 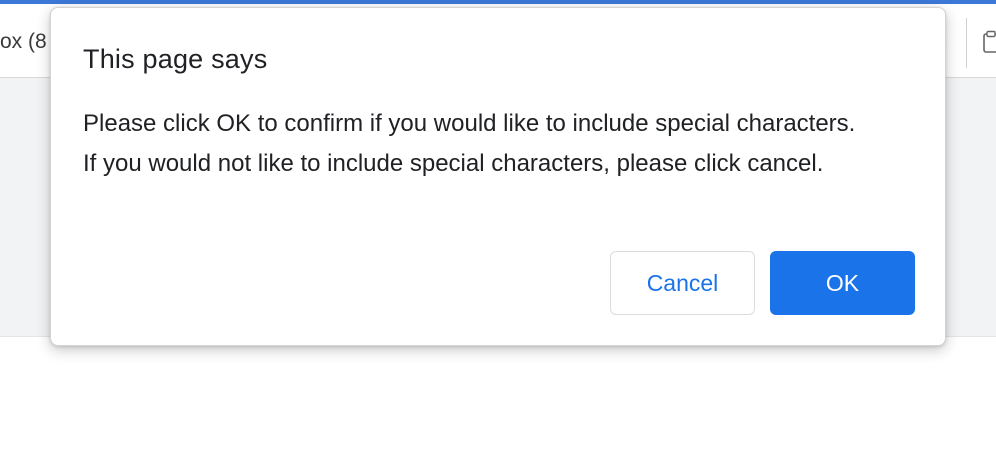 What do you see at coordinates (175, 59) in the screenshot?
I see `dialog-title: This page says` at bounding box center [175, 59].